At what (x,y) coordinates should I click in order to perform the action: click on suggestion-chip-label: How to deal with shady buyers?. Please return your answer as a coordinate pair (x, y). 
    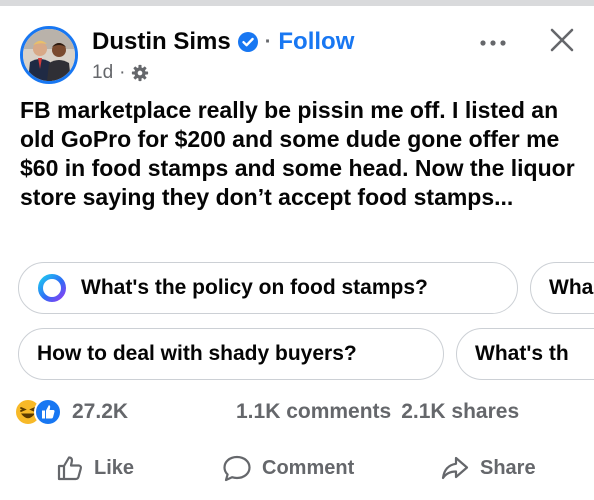
    Looking at the image, I should click on (197, 353).